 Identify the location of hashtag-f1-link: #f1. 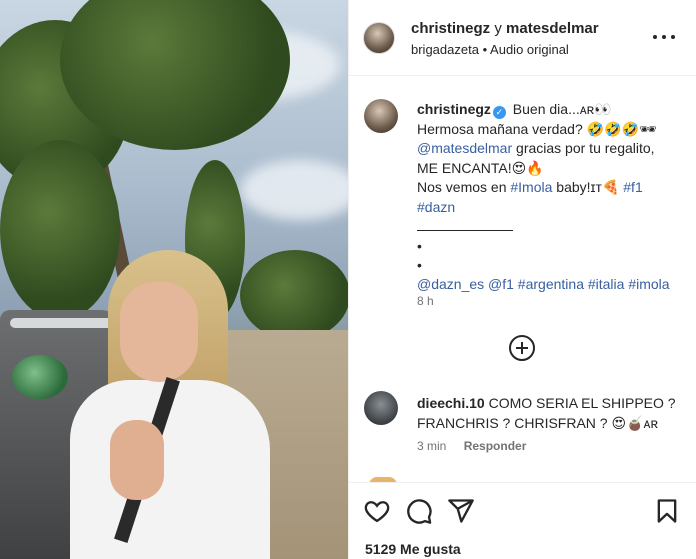
(632, 187).